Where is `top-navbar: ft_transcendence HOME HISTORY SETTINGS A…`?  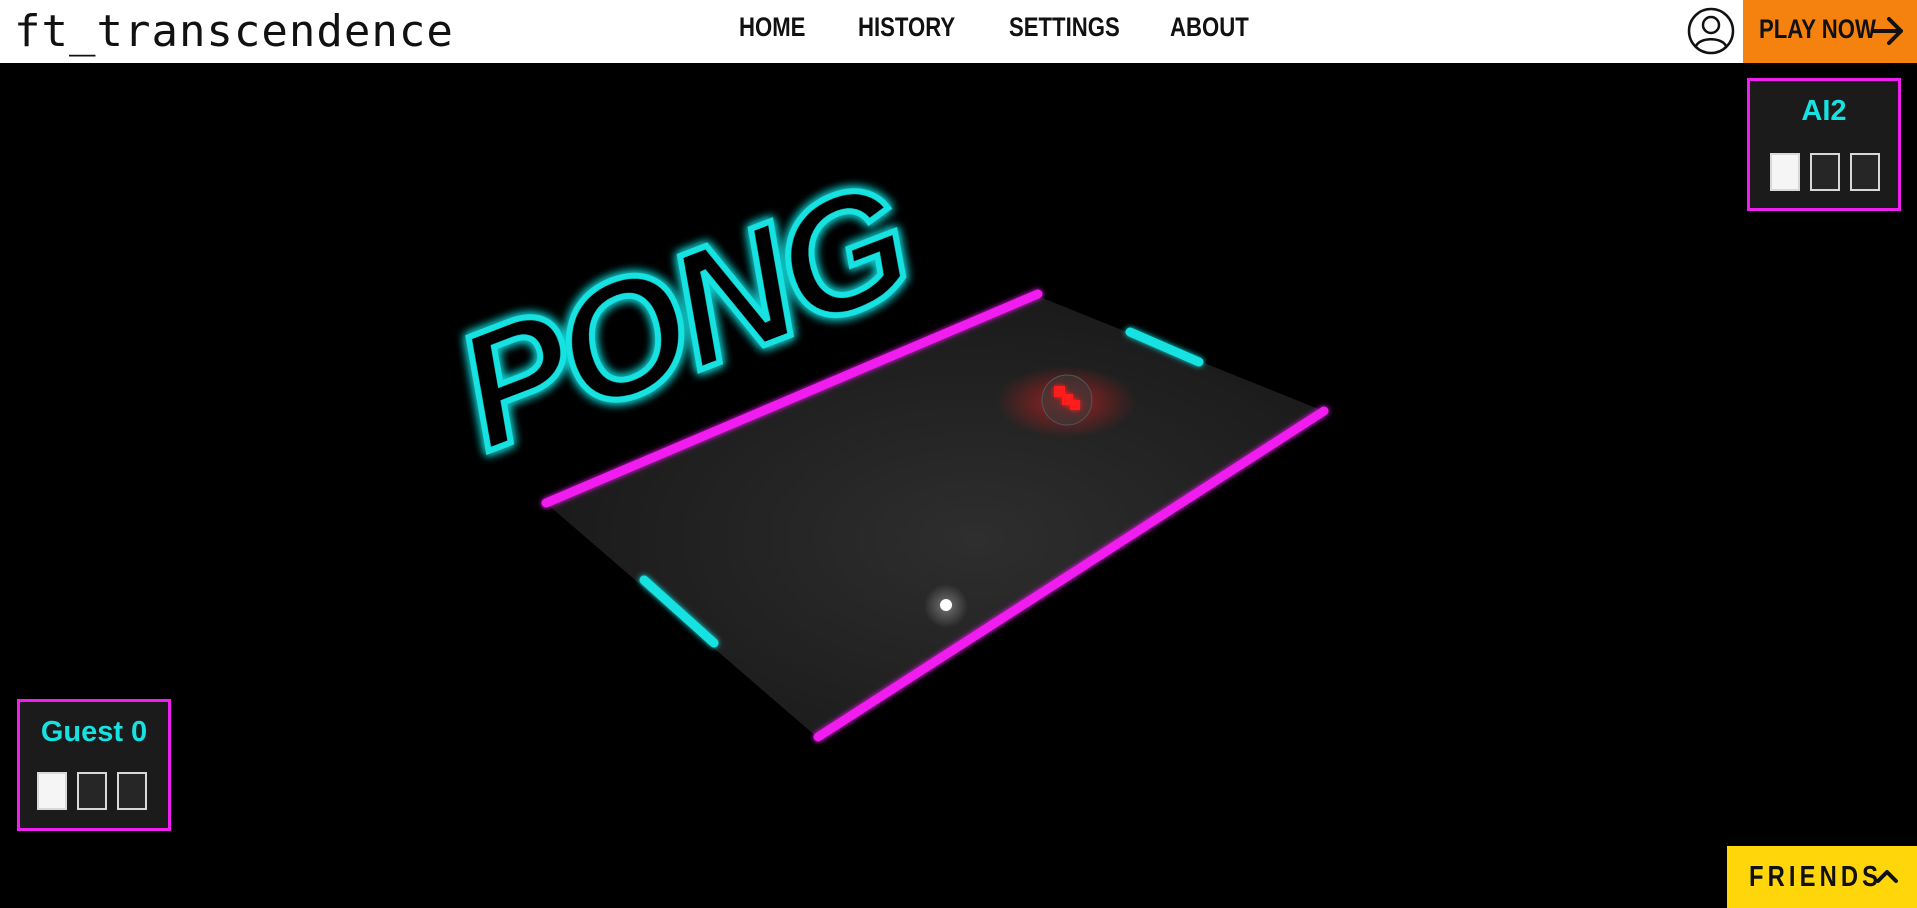
top-navbar: ft_transcendence HOME HISTORY SETTINGS A… is located at coordinates (958, 31).